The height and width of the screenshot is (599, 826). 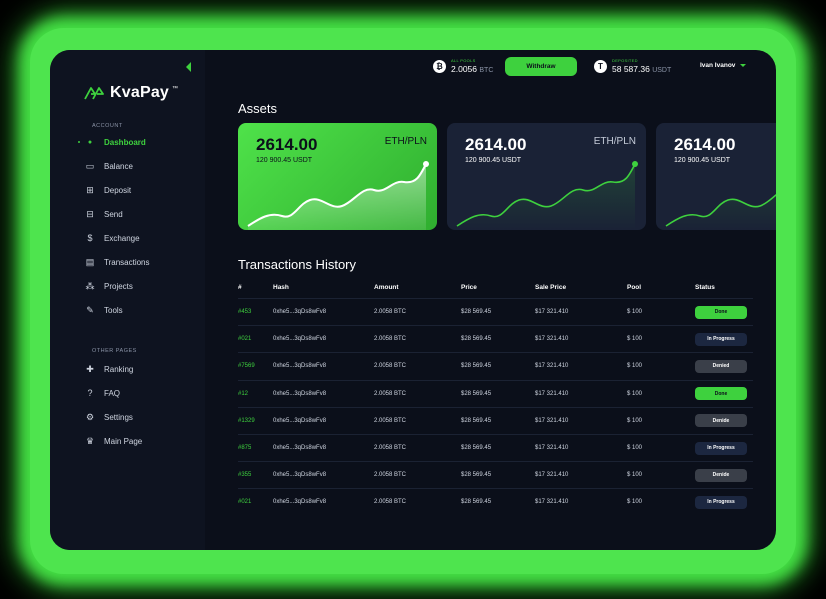 I want to click on tx-id: #1329, so click(x=246, y=420).